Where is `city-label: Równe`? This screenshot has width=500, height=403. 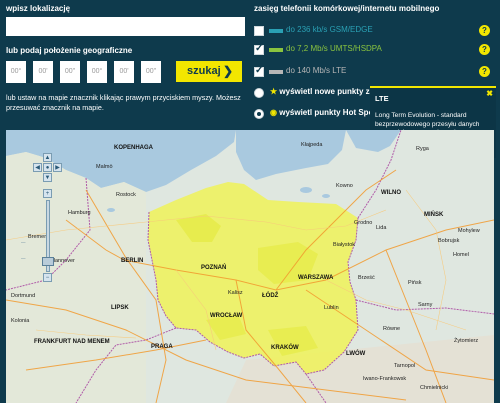
city-label: Równe is located at coordinates (392, 329).